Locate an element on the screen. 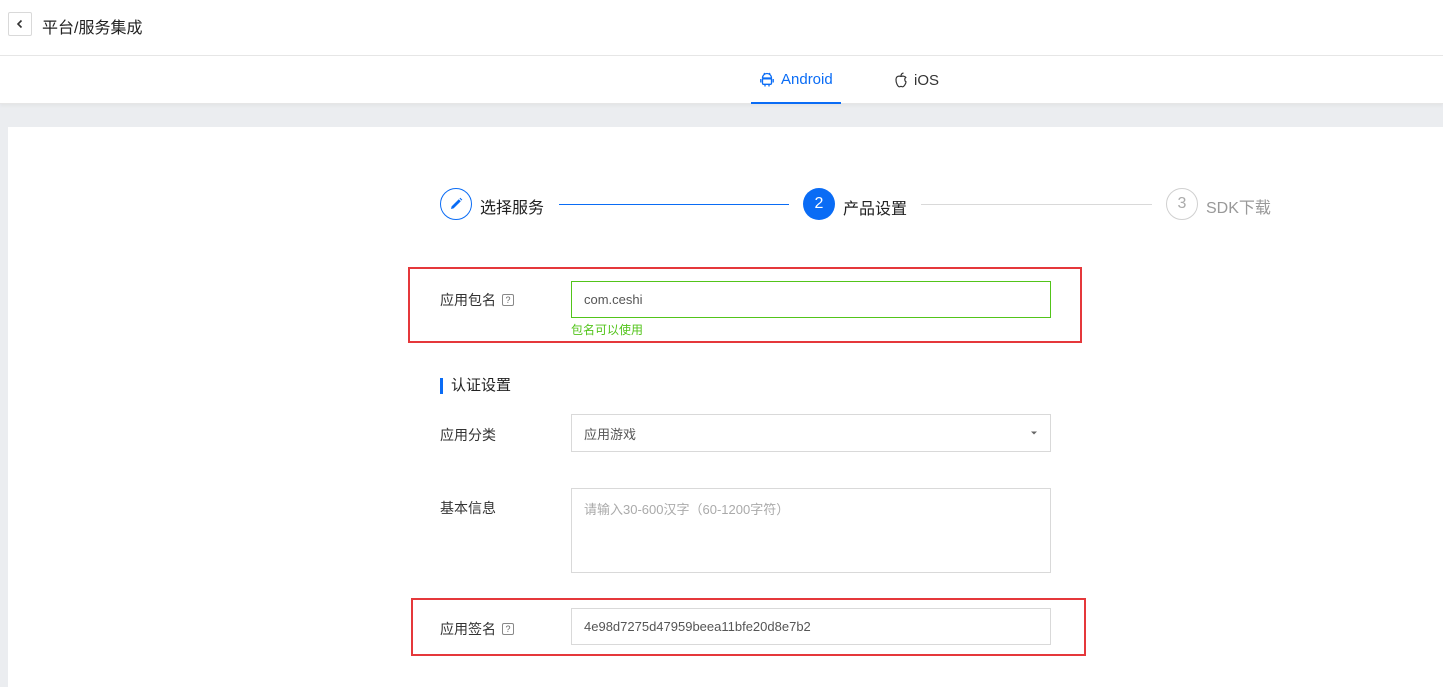  category-selected-value: 应用游戏 is located at coordinates (610, 434).